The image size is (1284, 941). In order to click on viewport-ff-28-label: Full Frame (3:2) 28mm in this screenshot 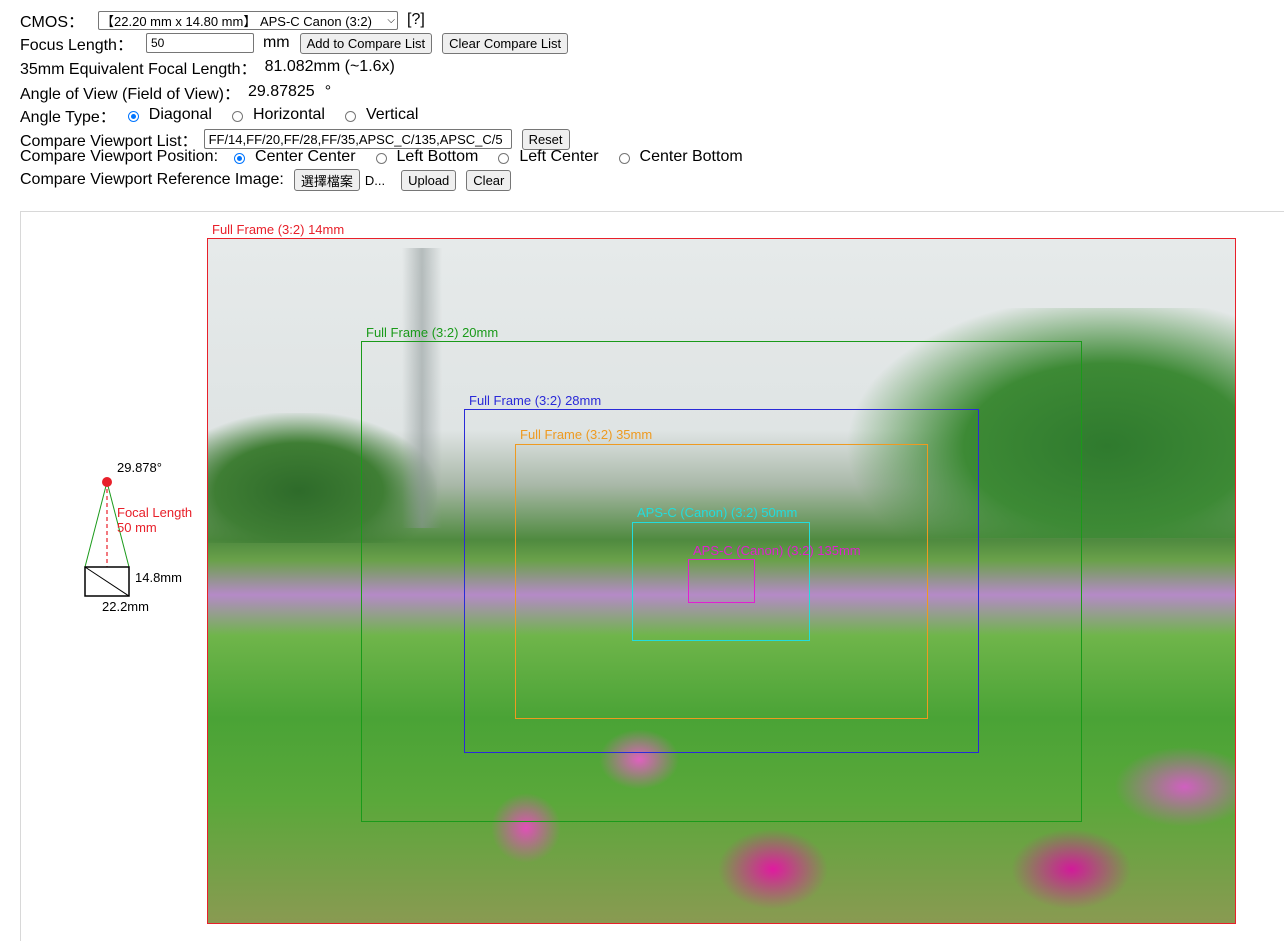, I will do `click(535, 400)`.